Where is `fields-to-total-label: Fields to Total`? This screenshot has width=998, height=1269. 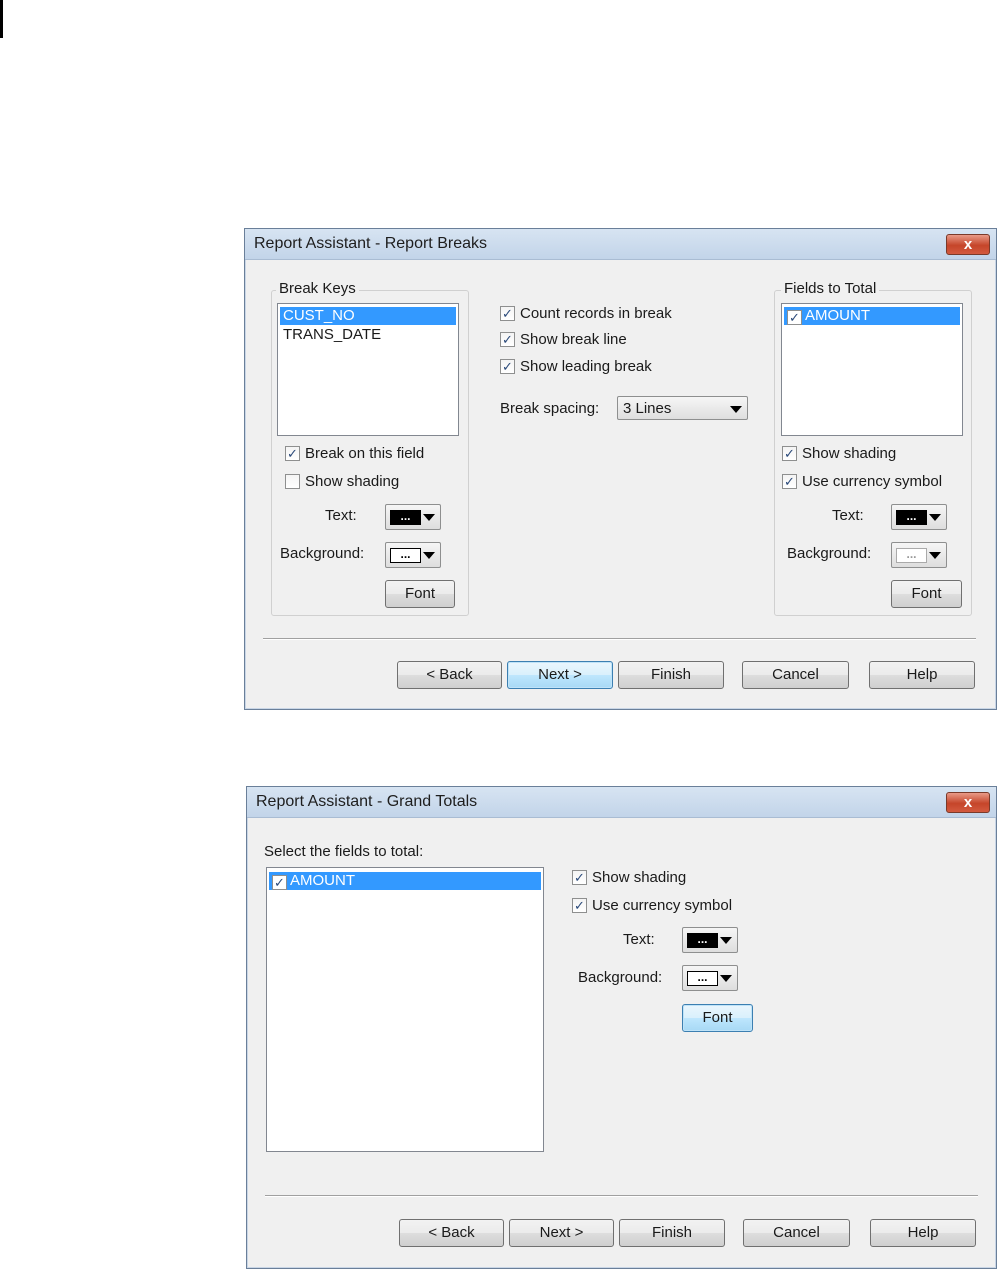
fields-to-total-label: Fields to Total is located at coordinates (830, 288).